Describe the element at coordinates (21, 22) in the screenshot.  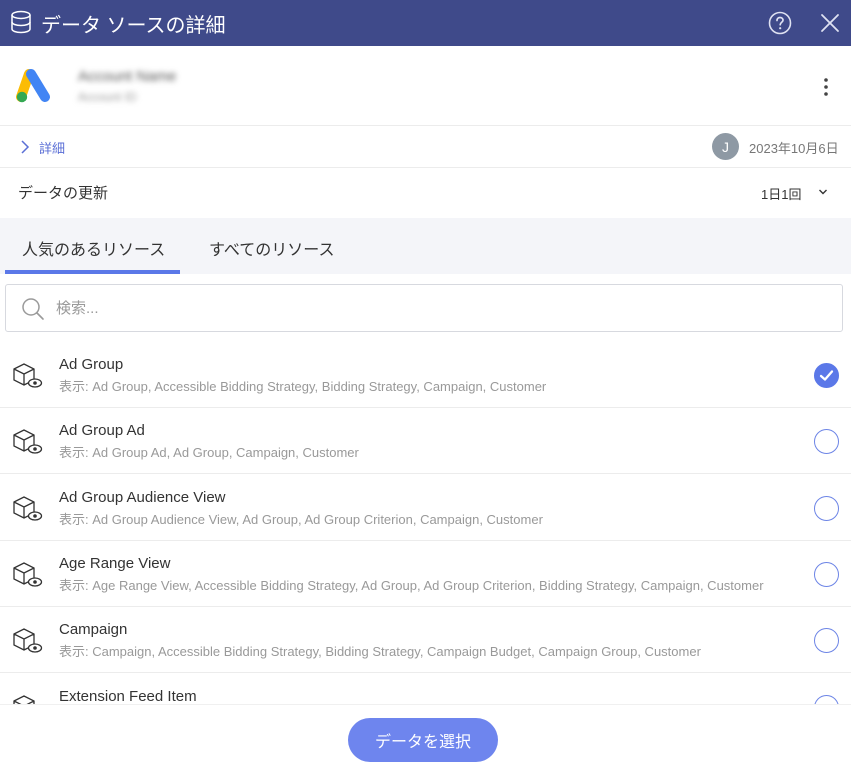
I see `database-icon` at that location.